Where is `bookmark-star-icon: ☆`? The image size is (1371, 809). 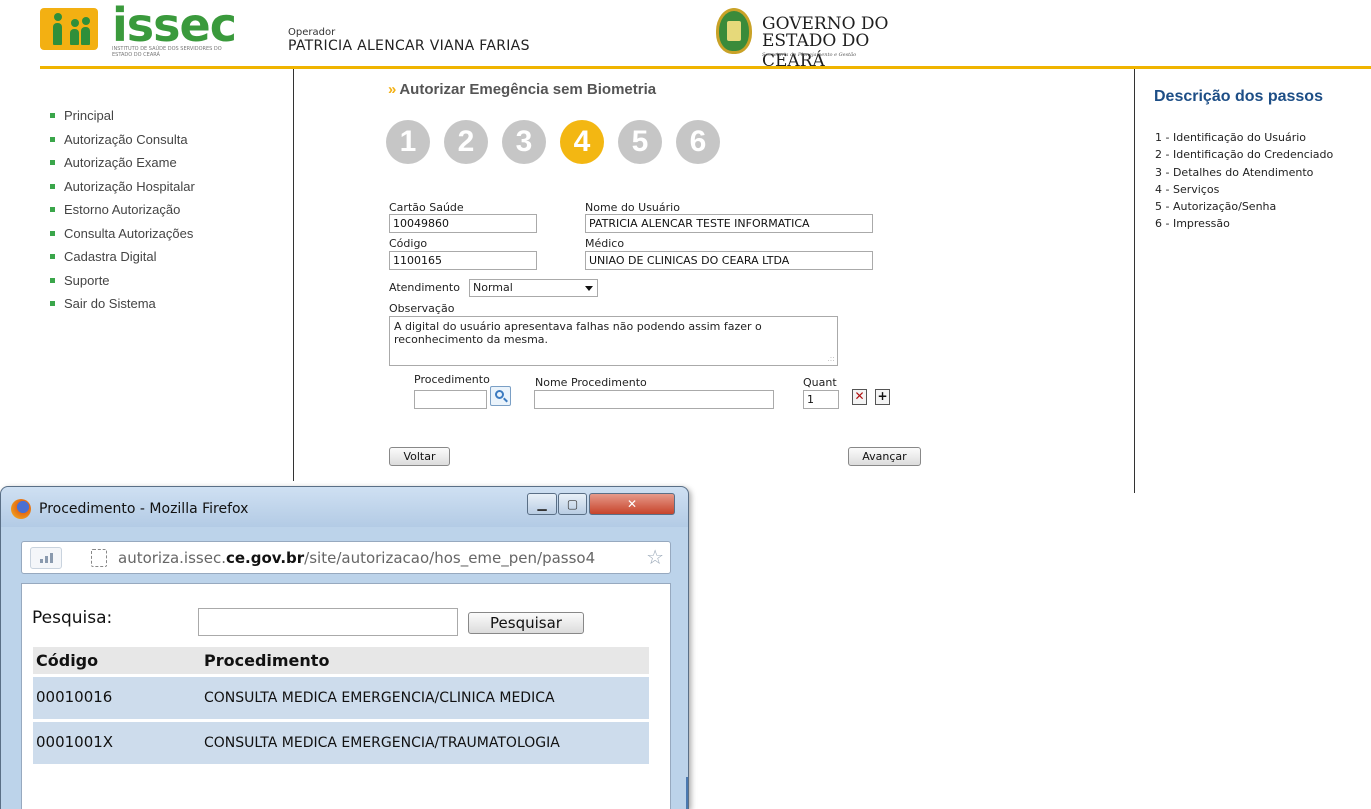
bookmark-star-icon: ☆ is located at coordinates (655, 557).